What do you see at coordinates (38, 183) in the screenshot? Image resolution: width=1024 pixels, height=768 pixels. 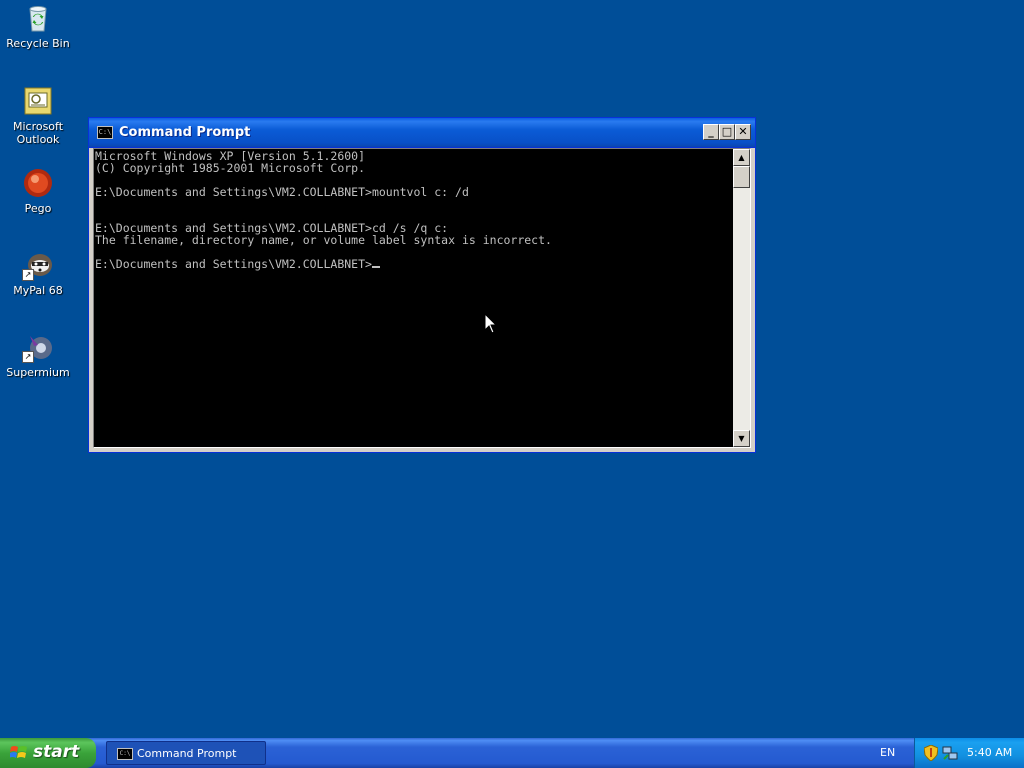 I see `pego-icon` at bounding box center [38, 183].